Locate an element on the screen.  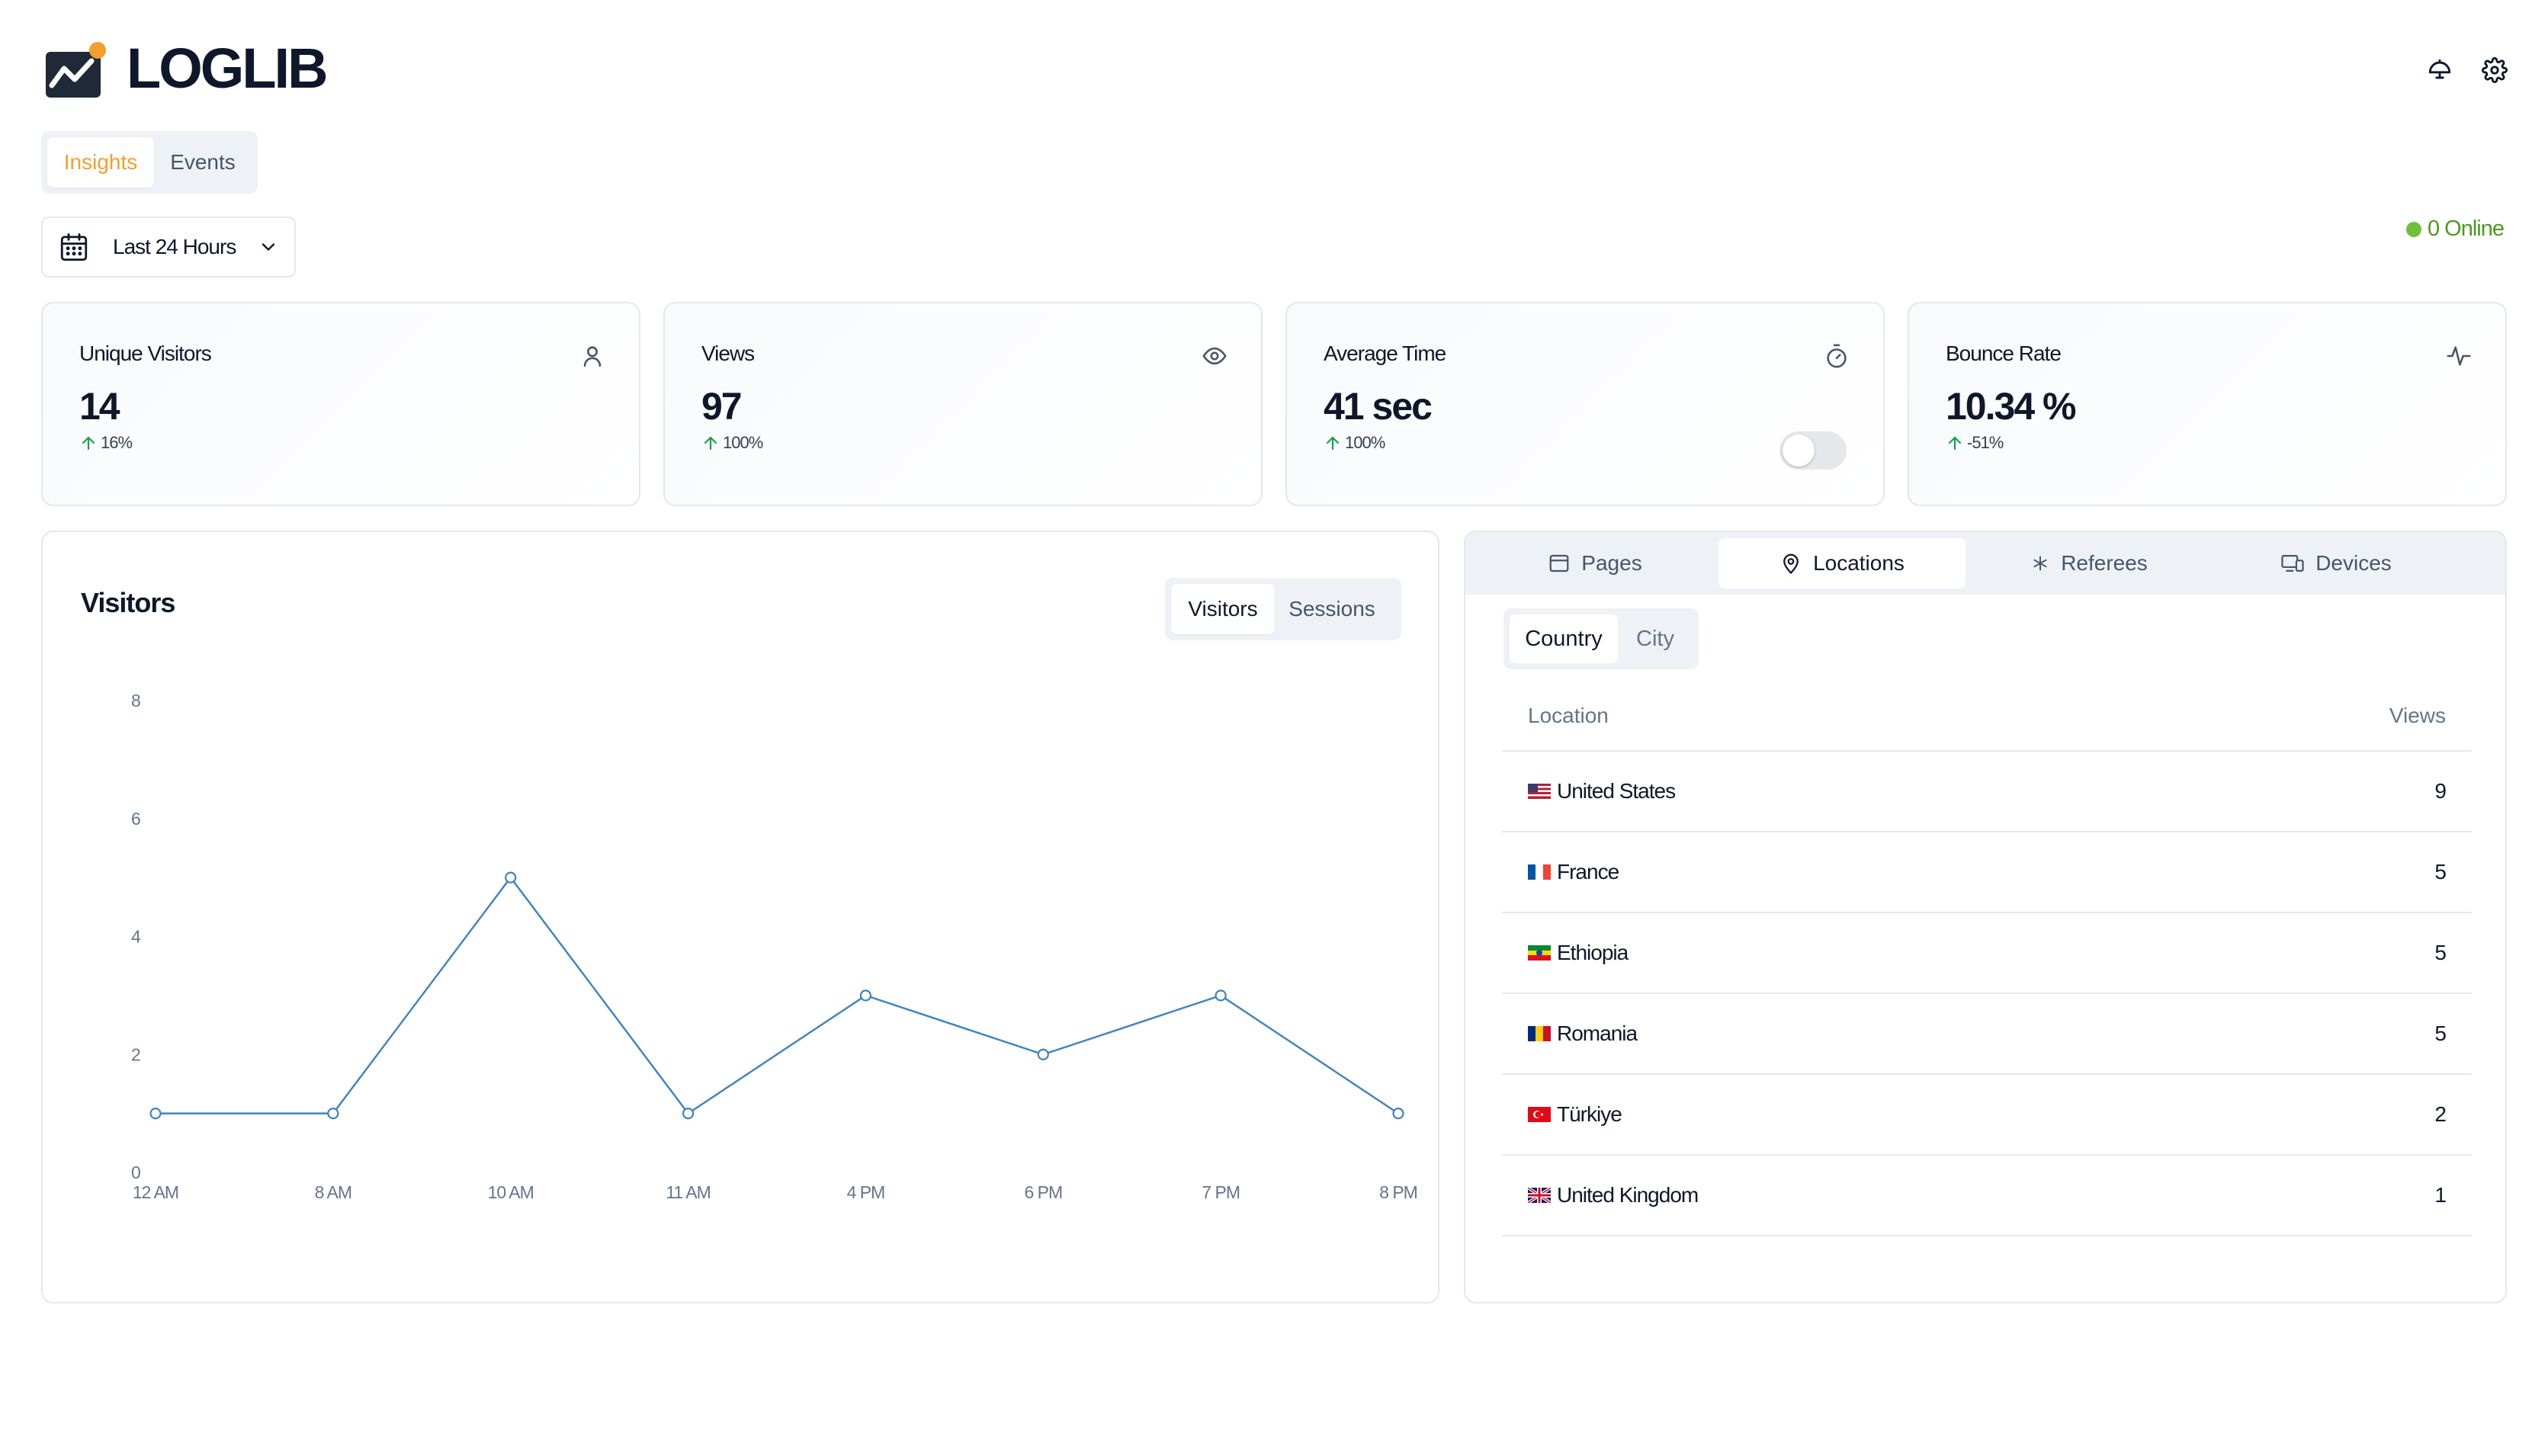
ro-flag-icon is located at coordinates (1540, 1033).